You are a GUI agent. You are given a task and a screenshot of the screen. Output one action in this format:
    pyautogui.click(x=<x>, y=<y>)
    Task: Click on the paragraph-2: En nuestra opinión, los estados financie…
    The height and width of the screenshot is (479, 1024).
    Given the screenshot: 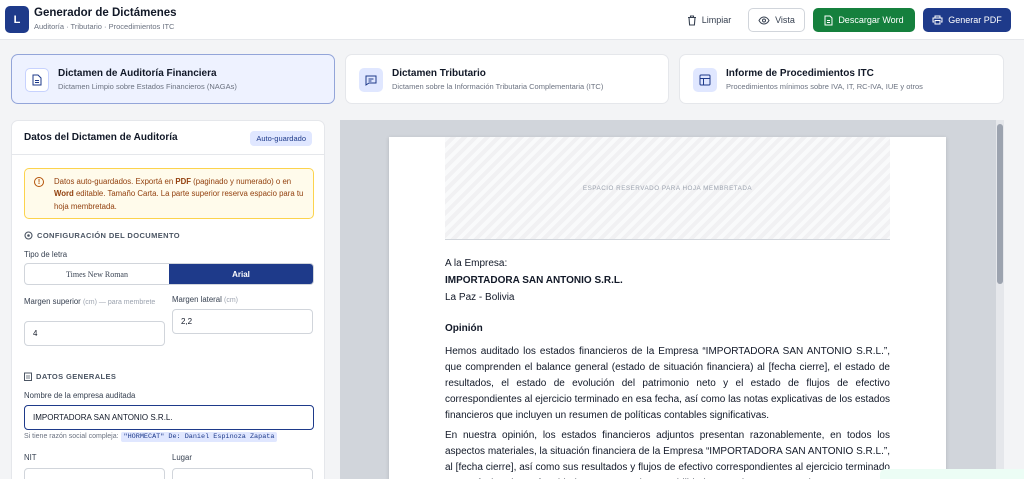 What is the action you would take?
    pyautogui.click(x=667, y=454)
    